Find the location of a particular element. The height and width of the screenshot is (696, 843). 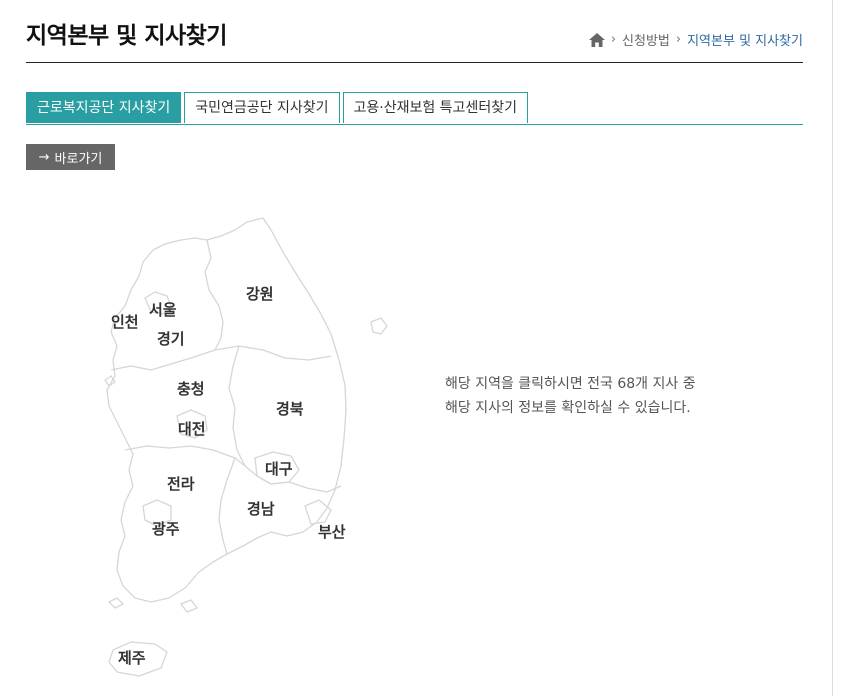

jeolla-gyeongnam-border is located at coordinates (227, 506).